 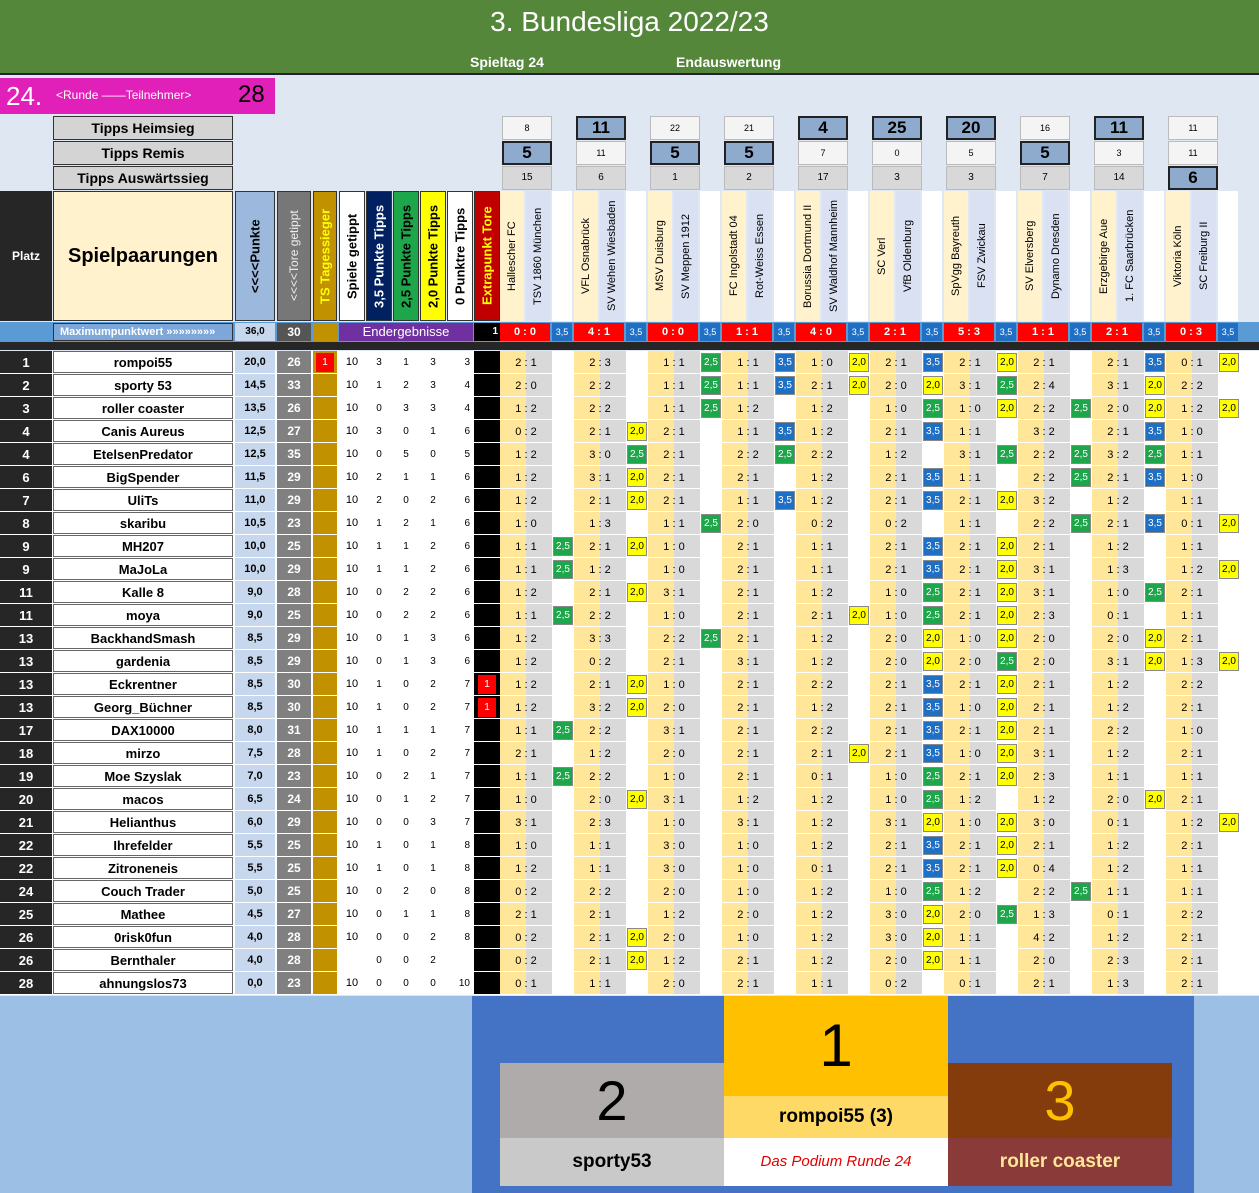 I want to click on runde-label: <Runde ——Teilnehmer>, so click(x=124, y=95).